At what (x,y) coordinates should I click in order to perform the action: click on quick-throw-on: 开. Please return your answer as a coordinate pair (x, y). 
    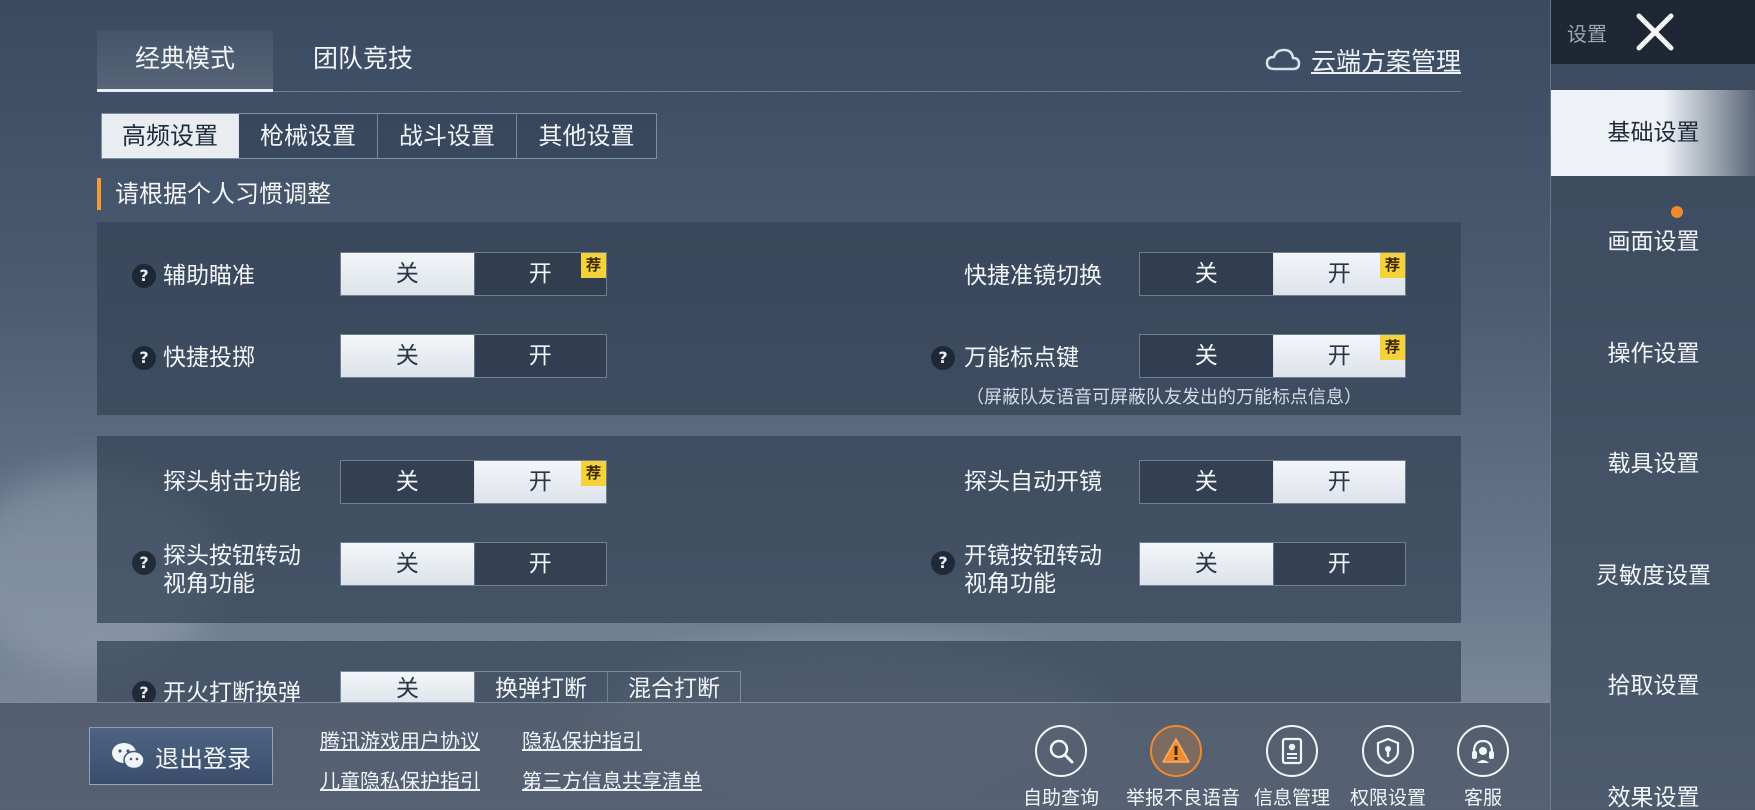
    Looking at the image, I should click on (540, 356).